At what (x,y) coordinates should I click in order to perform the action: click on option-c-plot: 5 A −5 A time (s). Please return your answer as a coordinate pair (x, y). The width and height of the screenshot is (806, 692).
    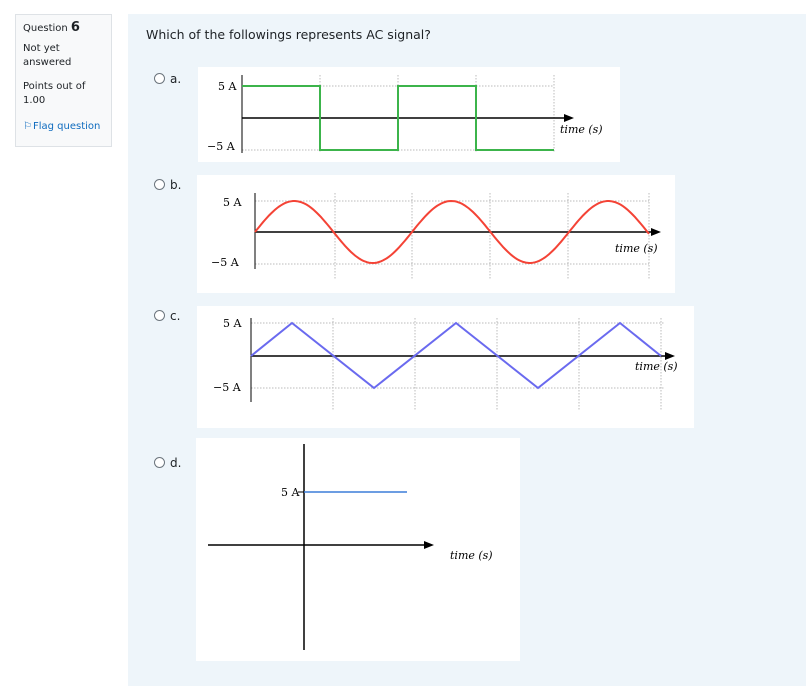
    Looking at the image, I should click on (445, 367).